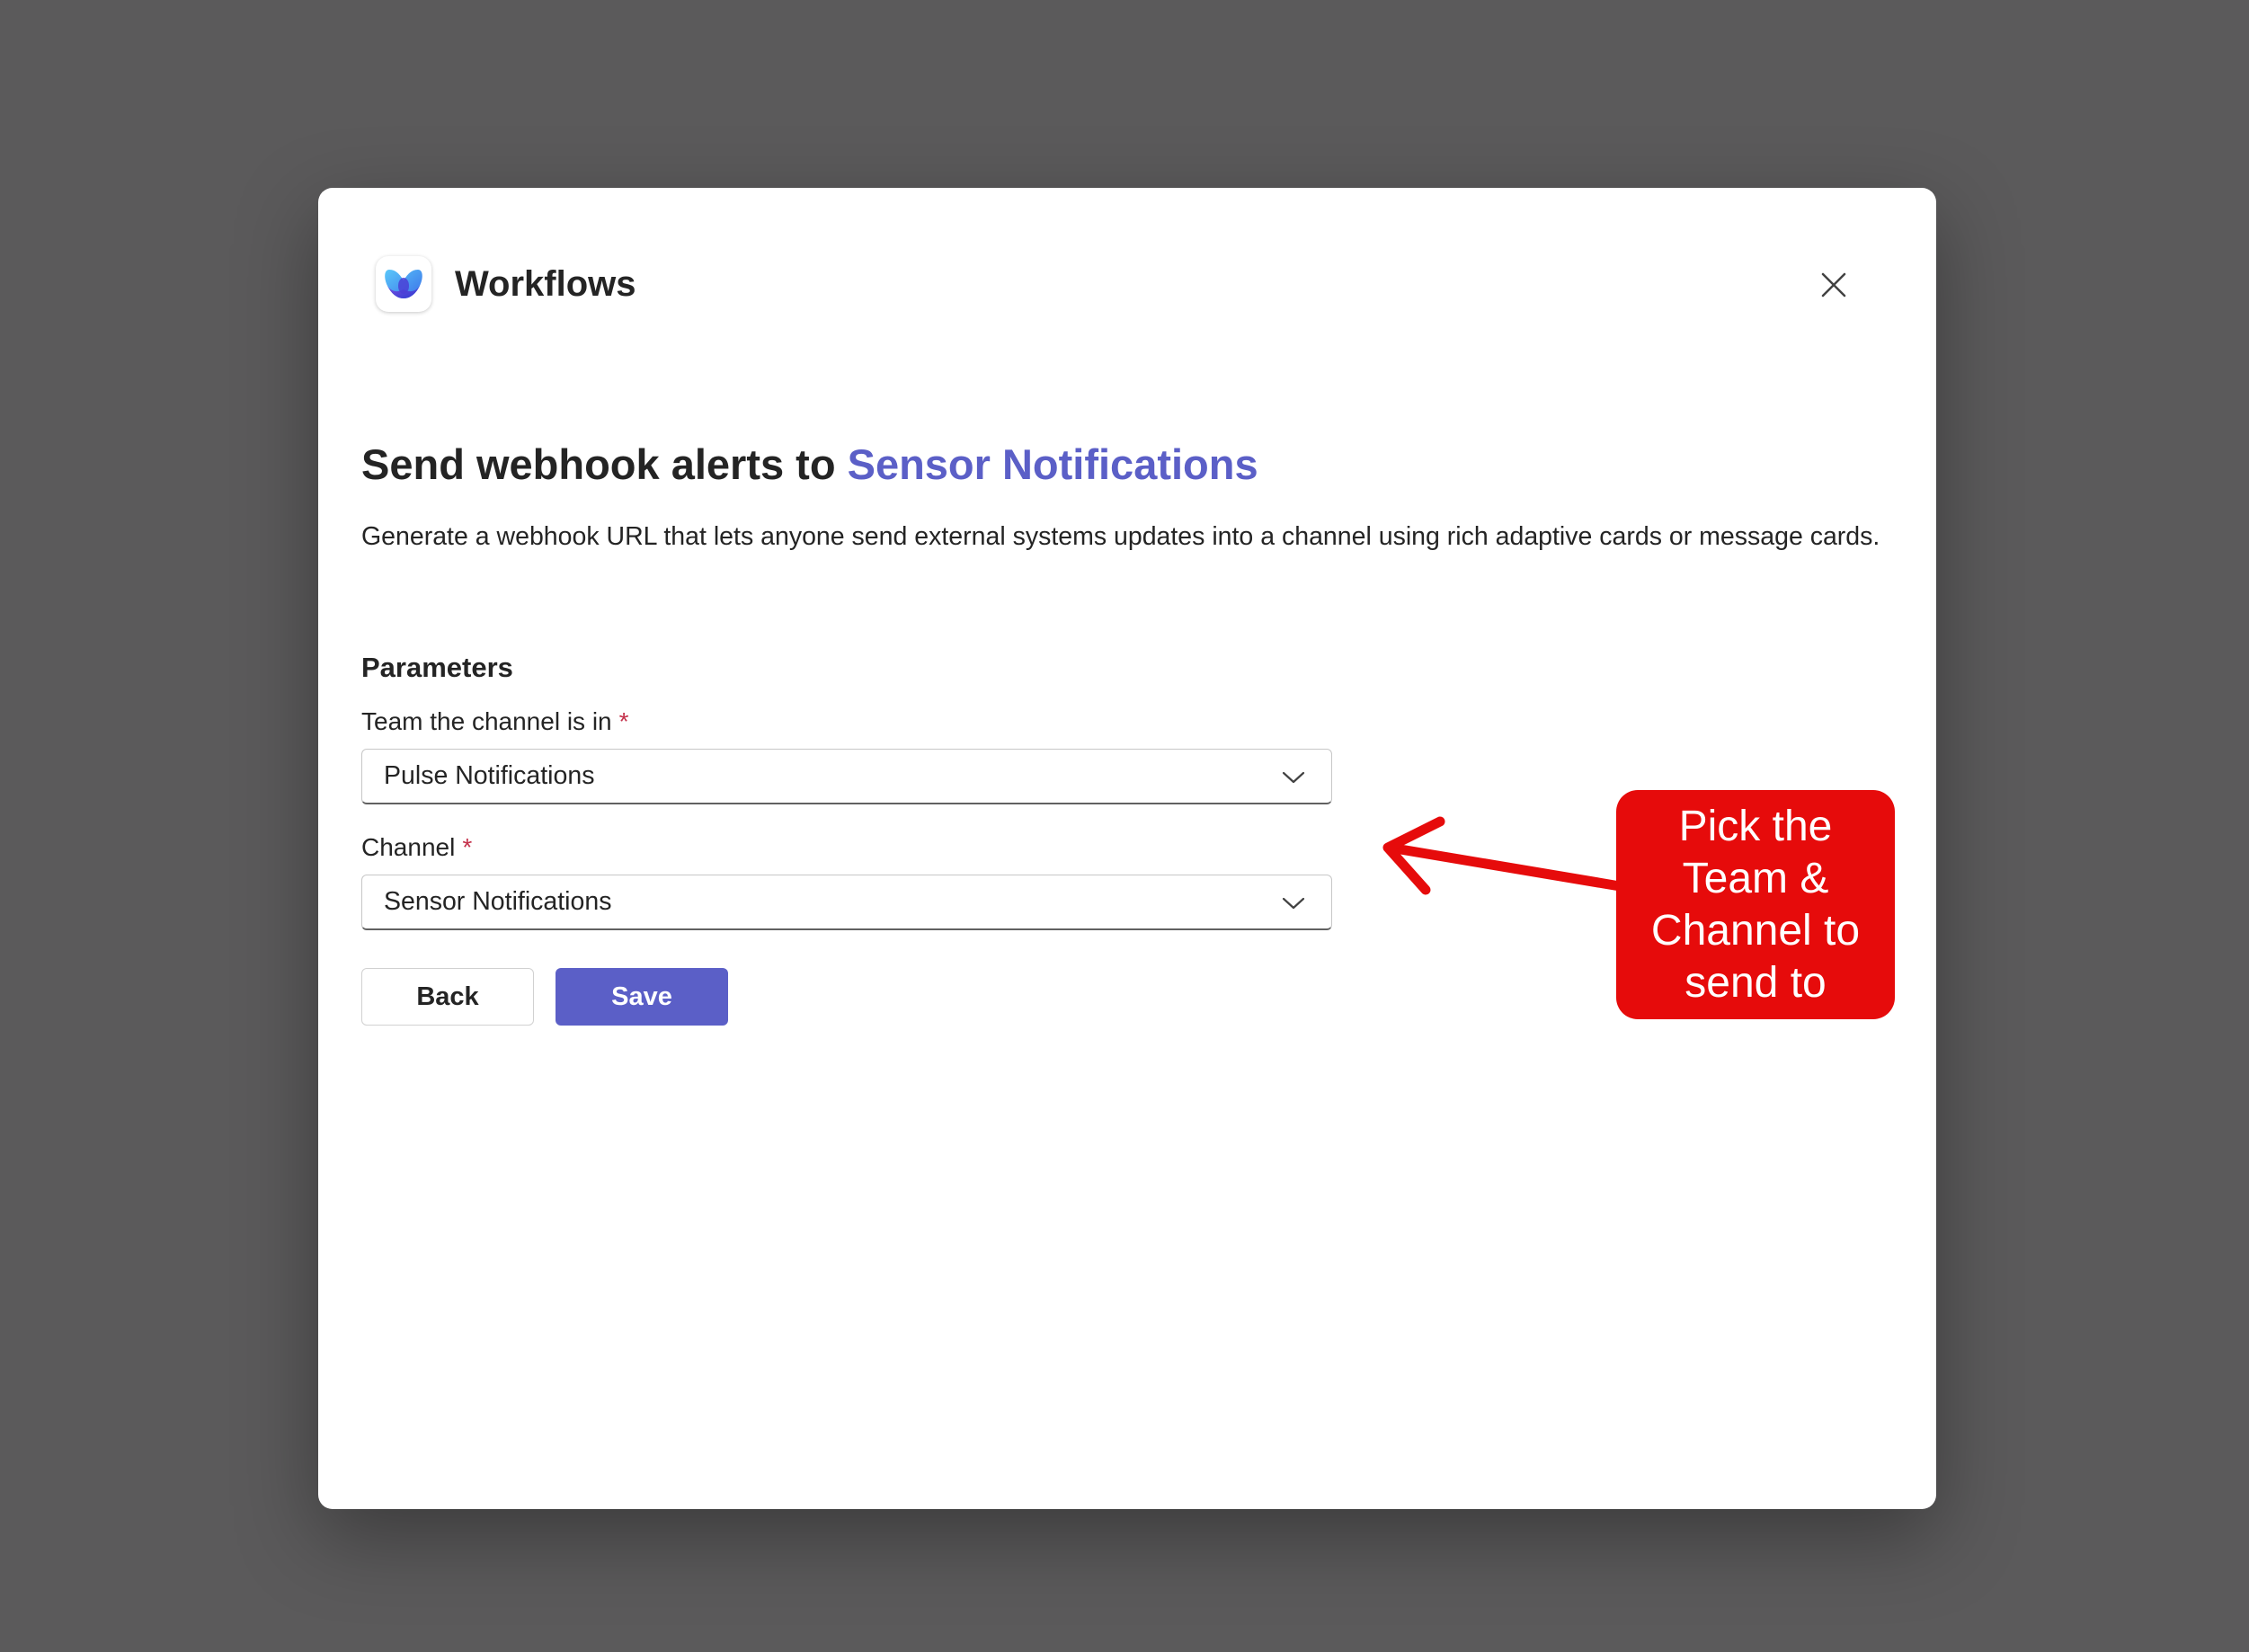 The width and height of the screenshot is (2249, 1652). I want to click on callout-text: Pick the Team & Channel to send to, so click(1755, 904).